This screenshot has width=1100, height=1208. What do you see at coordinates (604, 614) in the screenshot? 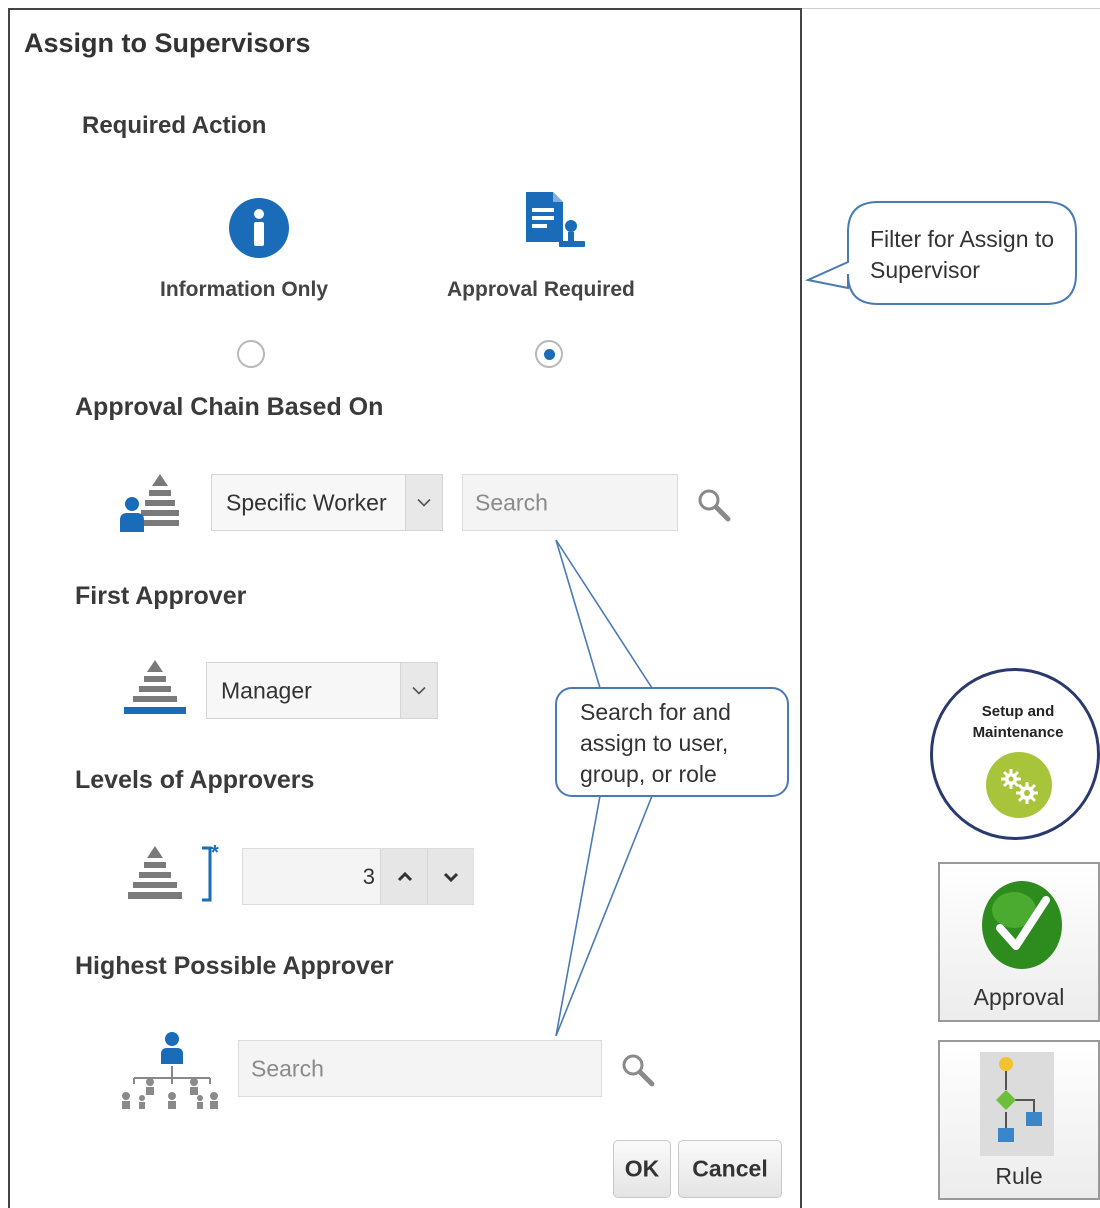
I see `callout-pointer-upper` at bounding box center [604, 614].